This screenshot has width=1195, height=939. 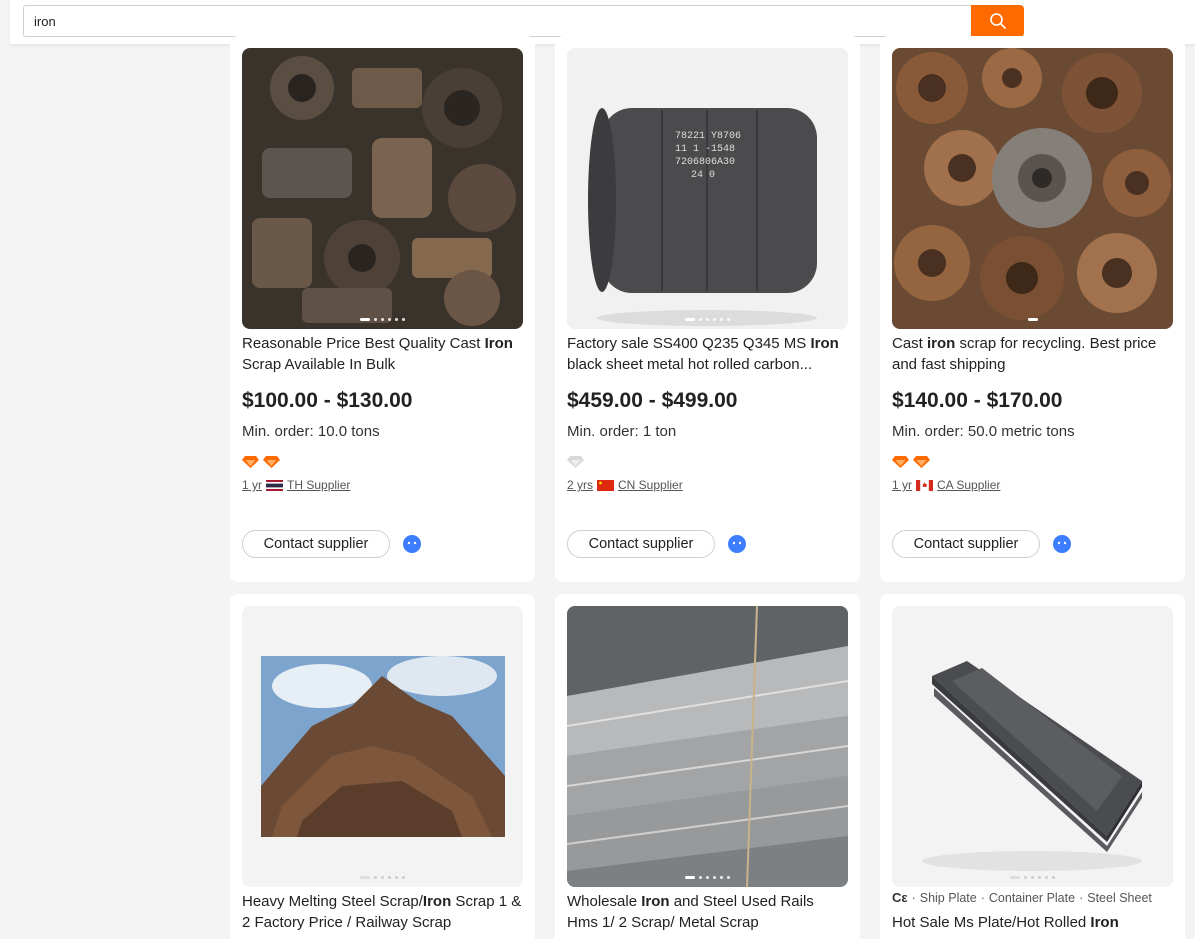 I want to click on supplier-years: 2 yrs, so click(x=580, y=485).